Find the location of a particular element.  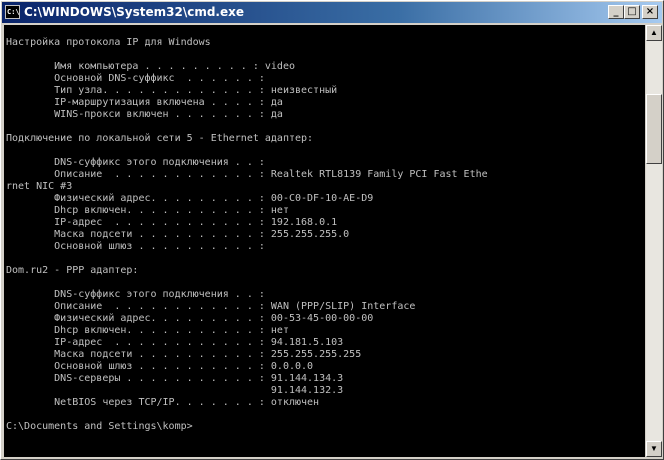

console-line: IP-маршрутизация включена . . . . : да is located at coordinates (144, 102).